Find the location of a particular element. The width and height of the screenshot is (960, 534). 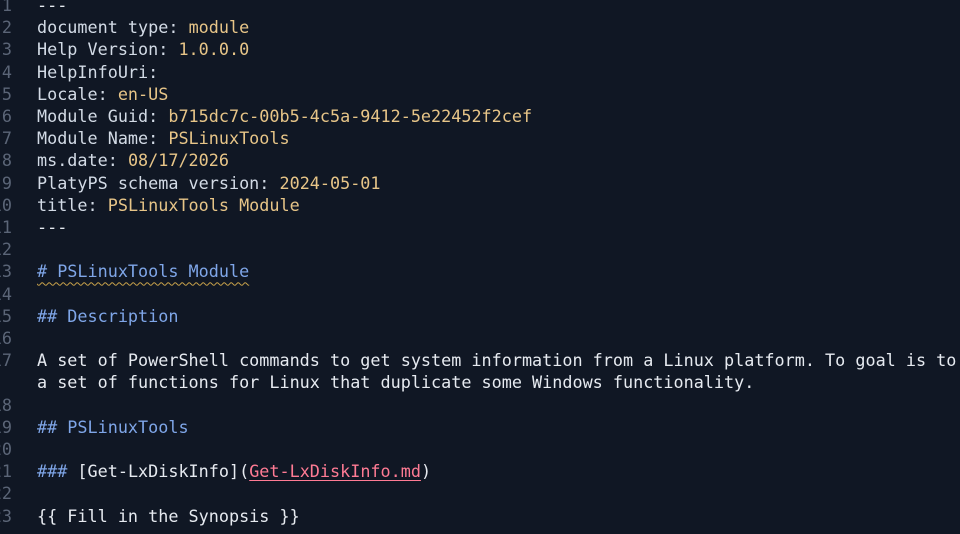

line-content: Module Name: PSLinuxTools is located at coordinates (163, 138).